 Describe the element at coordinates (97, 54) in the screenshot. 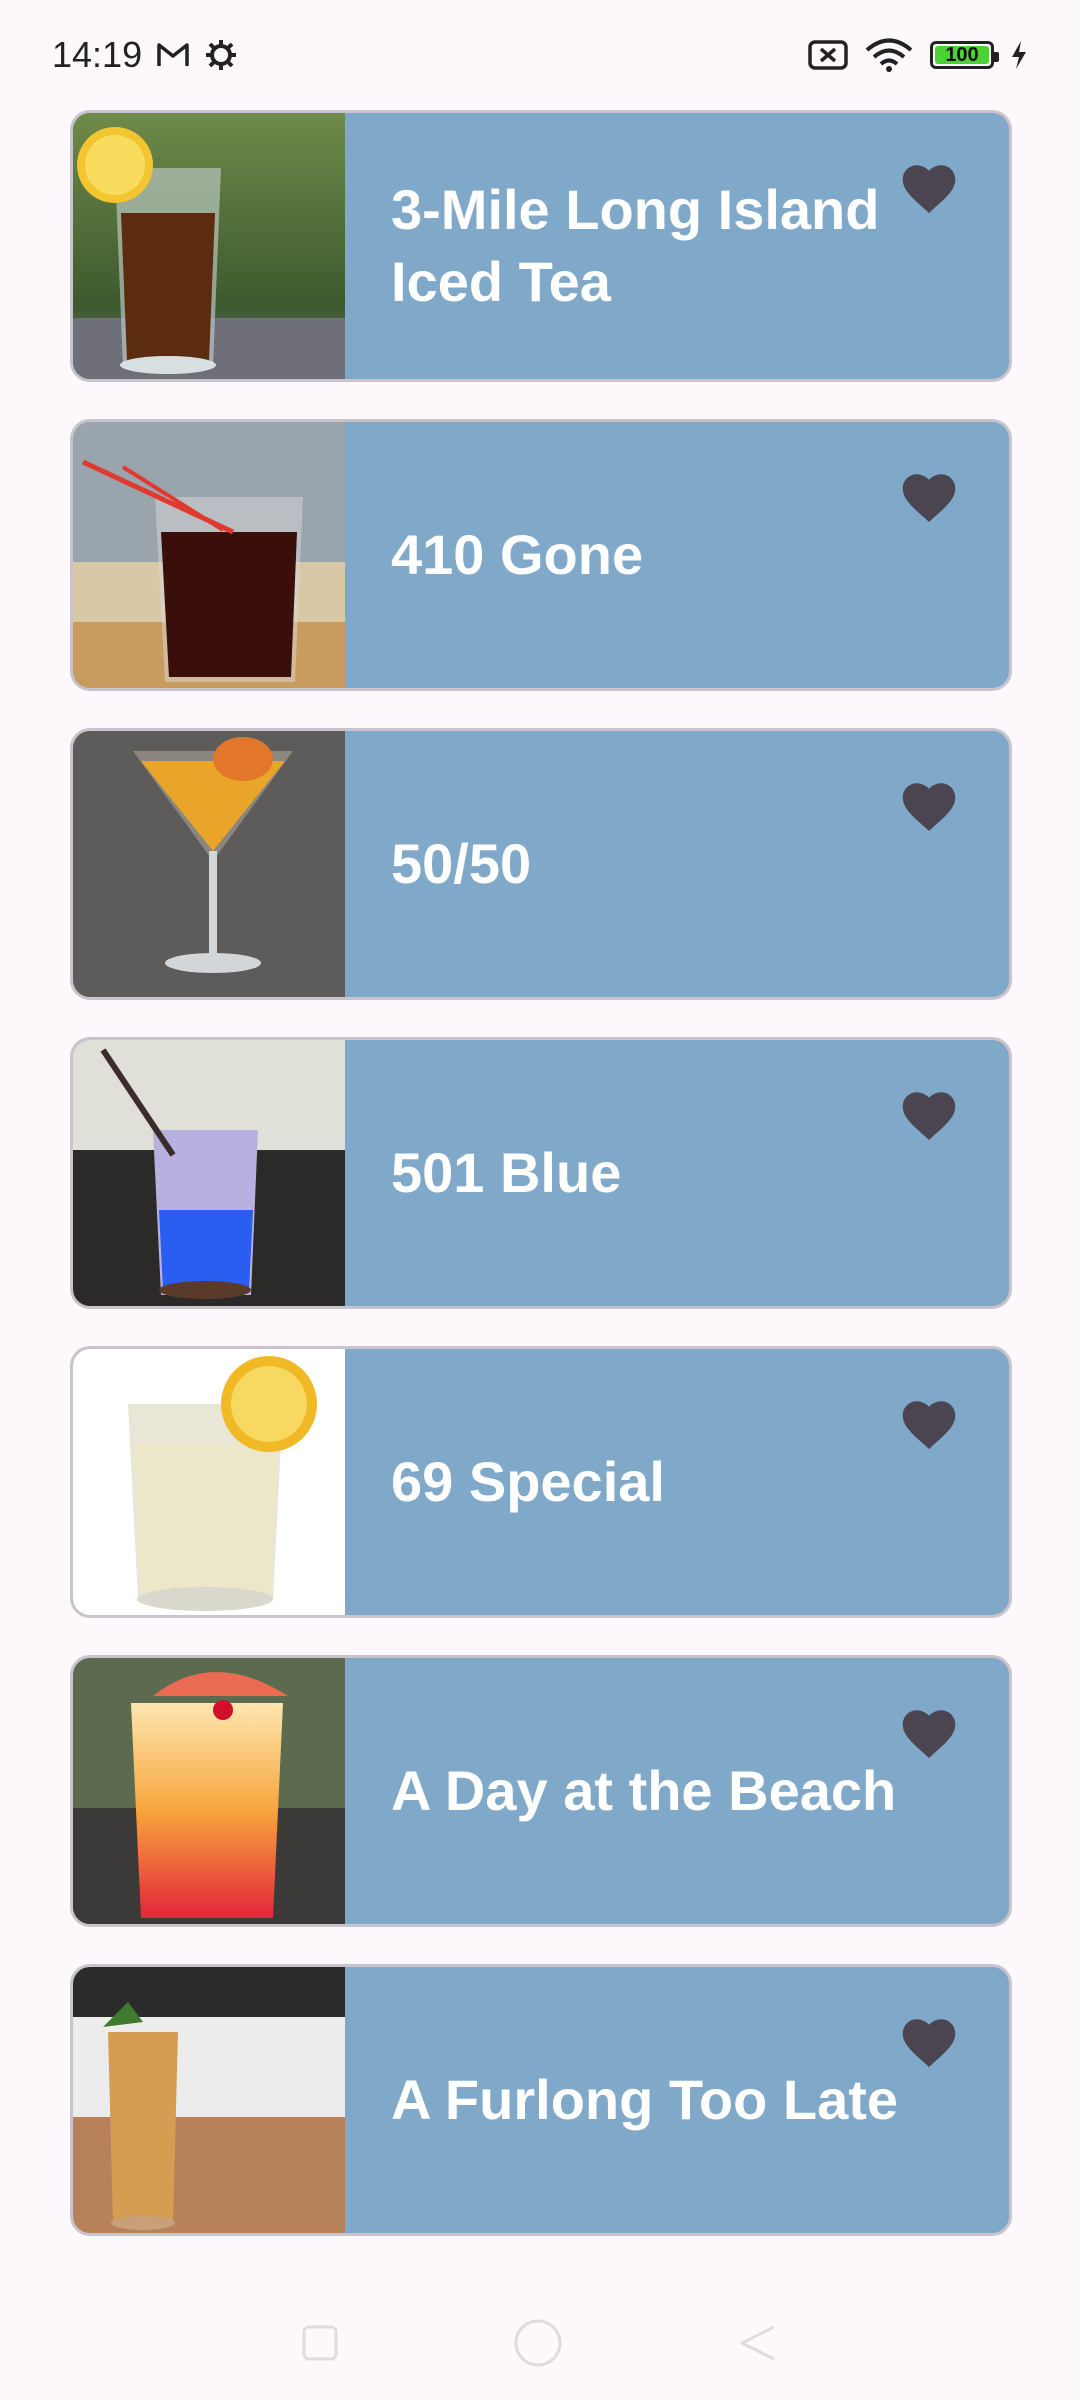

I see `clock: 14:19` at that location.